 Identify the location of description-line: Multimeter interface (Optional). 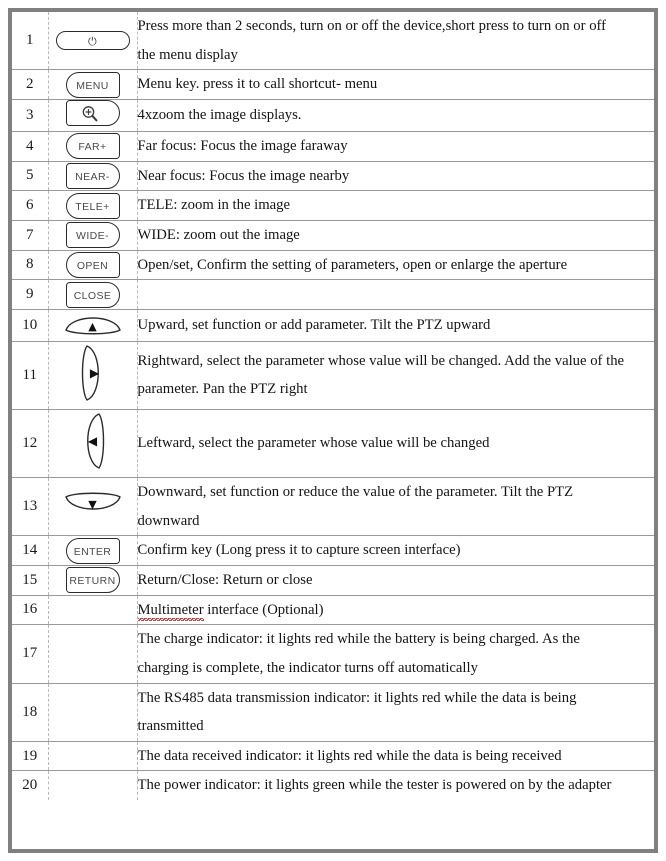
(396, 610).